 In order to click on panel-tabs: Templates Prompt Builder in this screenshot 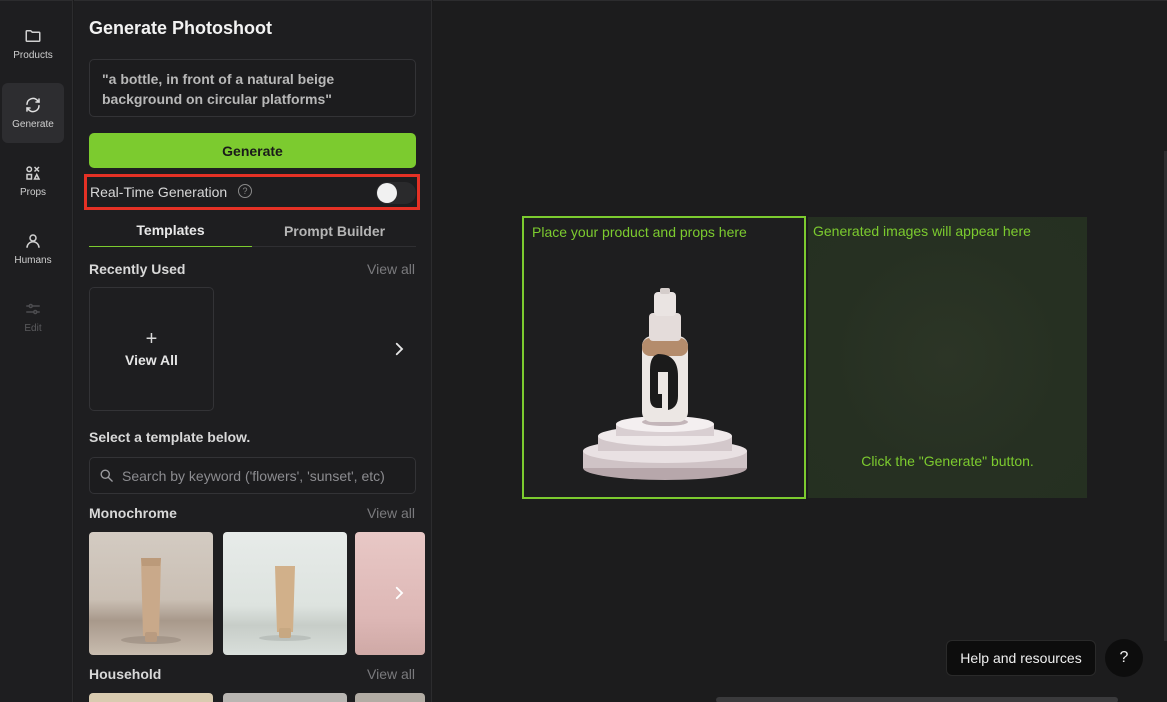, I will do `click(252, 230)`.